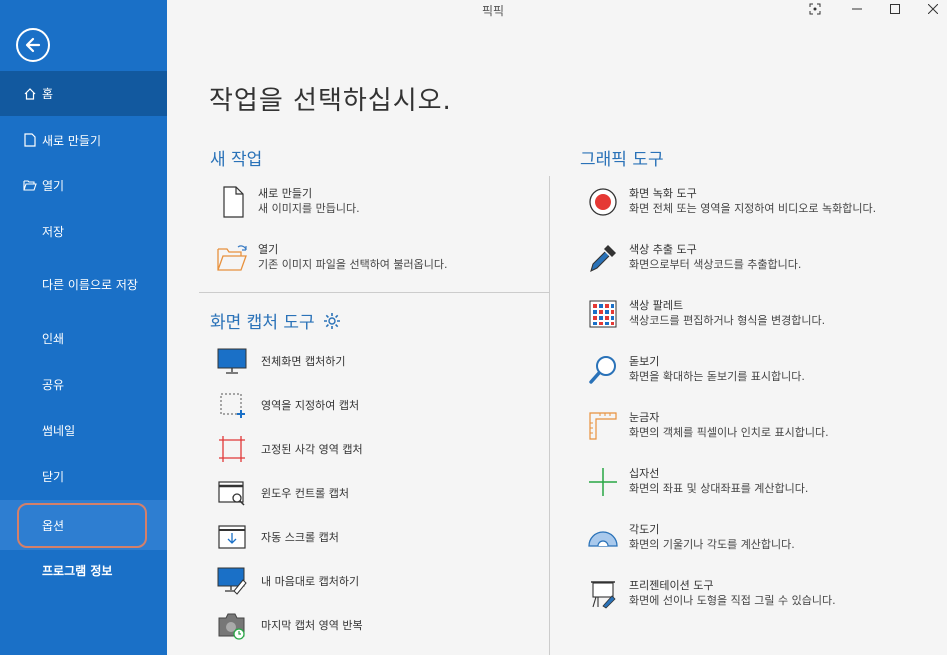  Describe the element at coordinates (232, 581) in the screenshot. I see `freehand-capture-icon` at that location.